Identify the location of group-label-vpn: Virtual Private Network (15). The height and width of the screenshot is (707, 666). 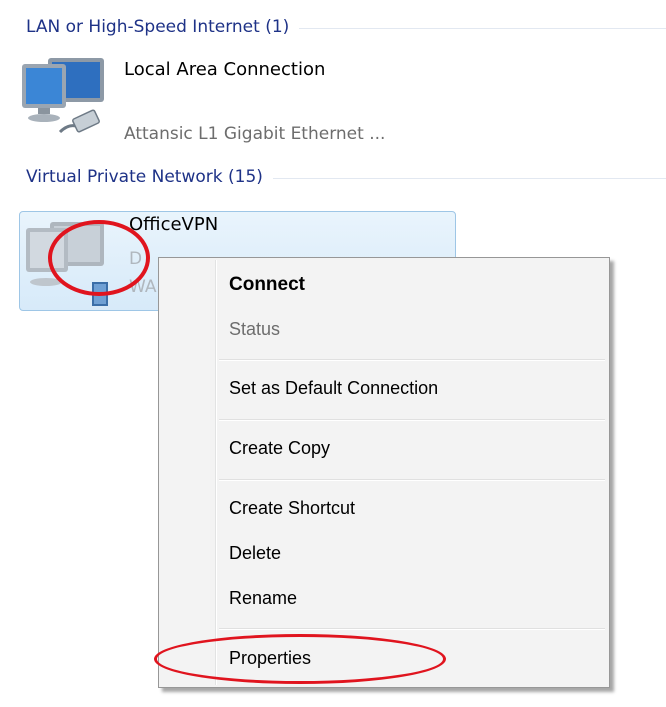
(144, 177).